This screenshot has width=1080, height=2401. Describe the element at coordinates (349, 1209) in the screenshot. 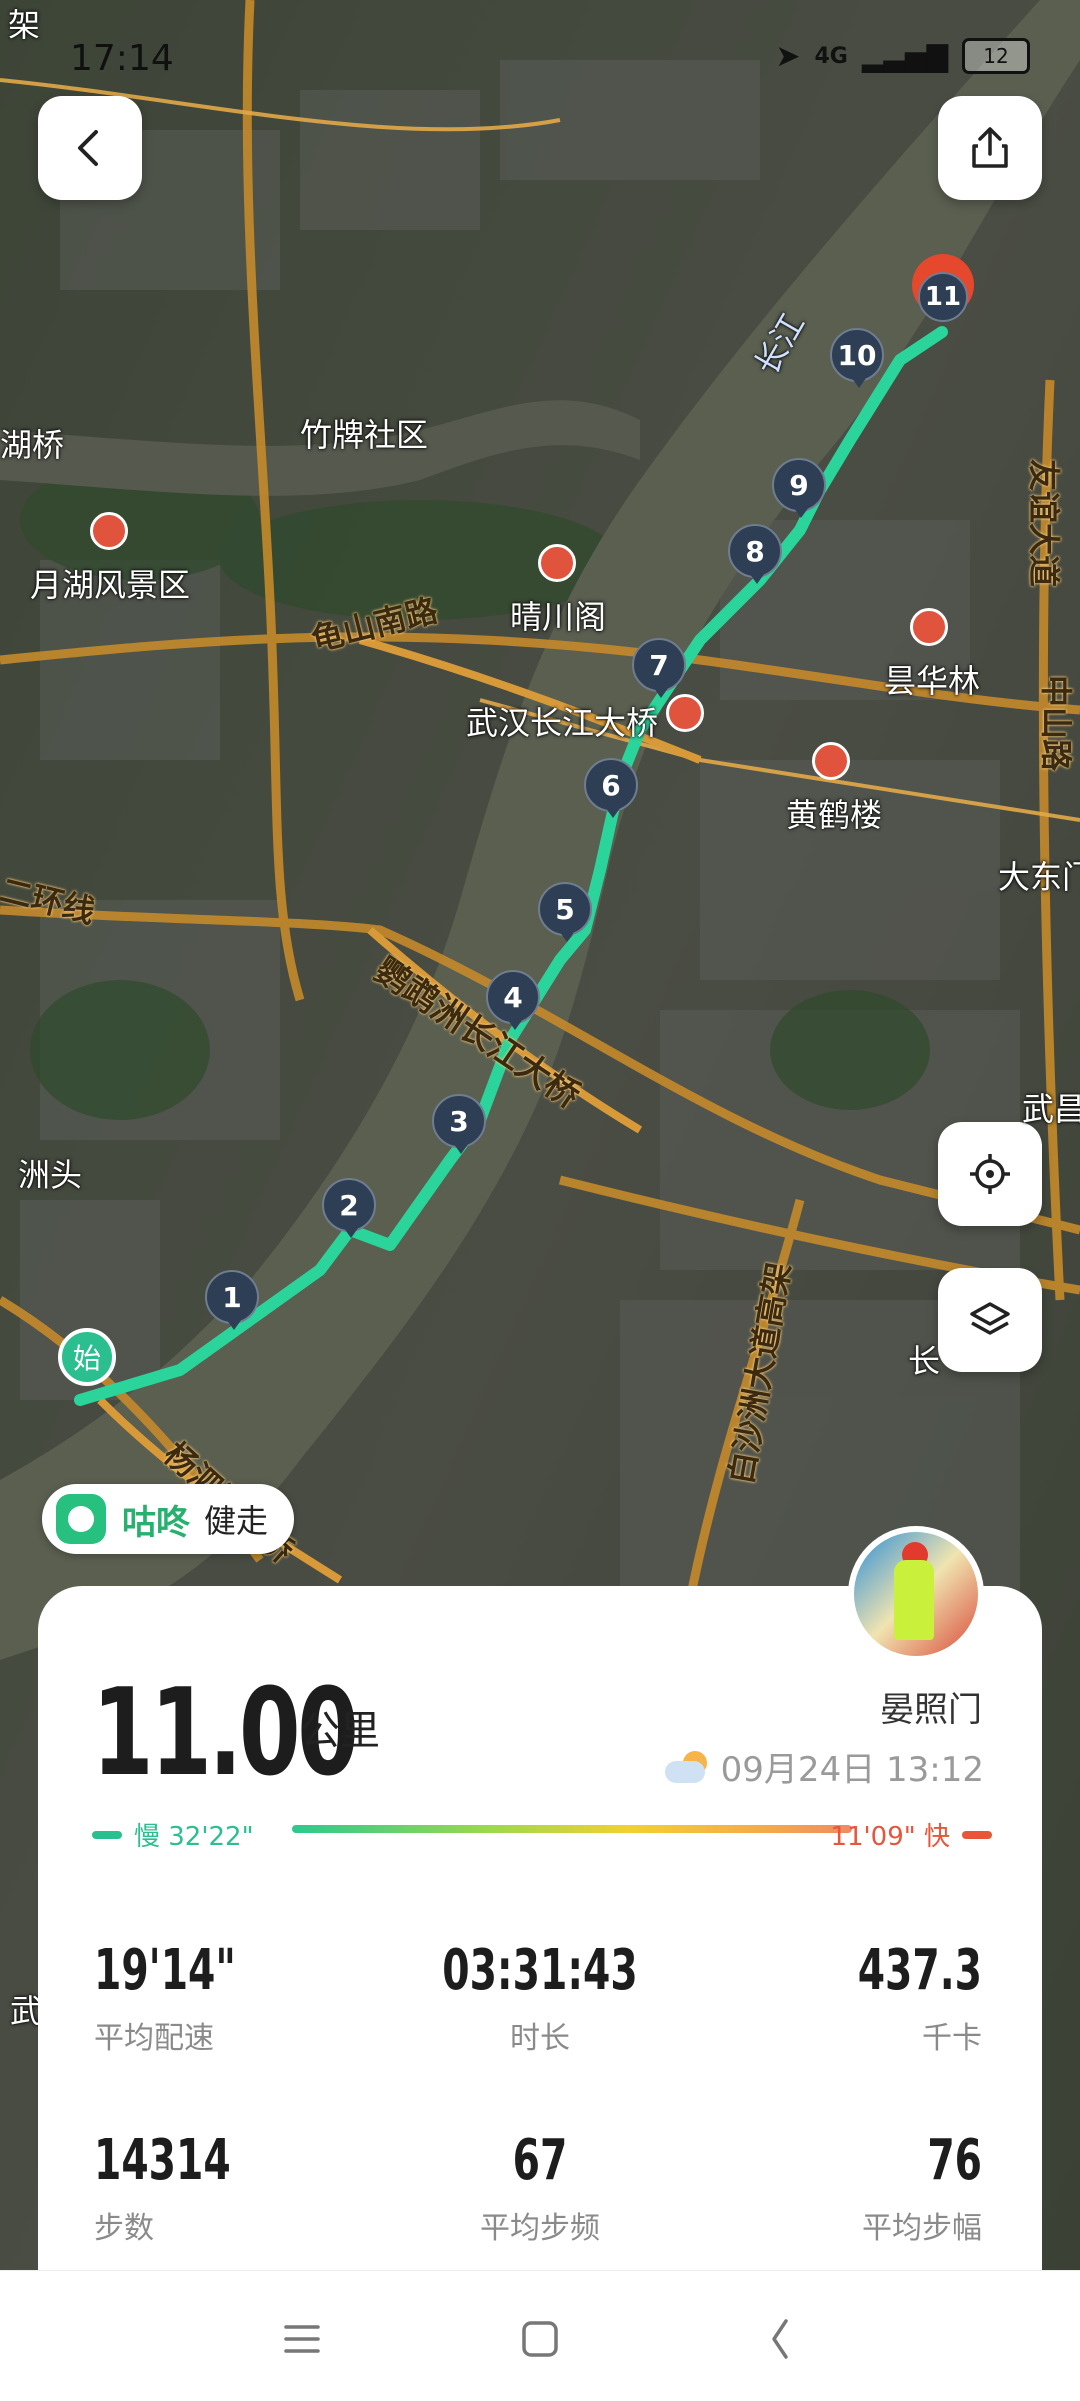

I see `km-marker-2: 2` at that location.